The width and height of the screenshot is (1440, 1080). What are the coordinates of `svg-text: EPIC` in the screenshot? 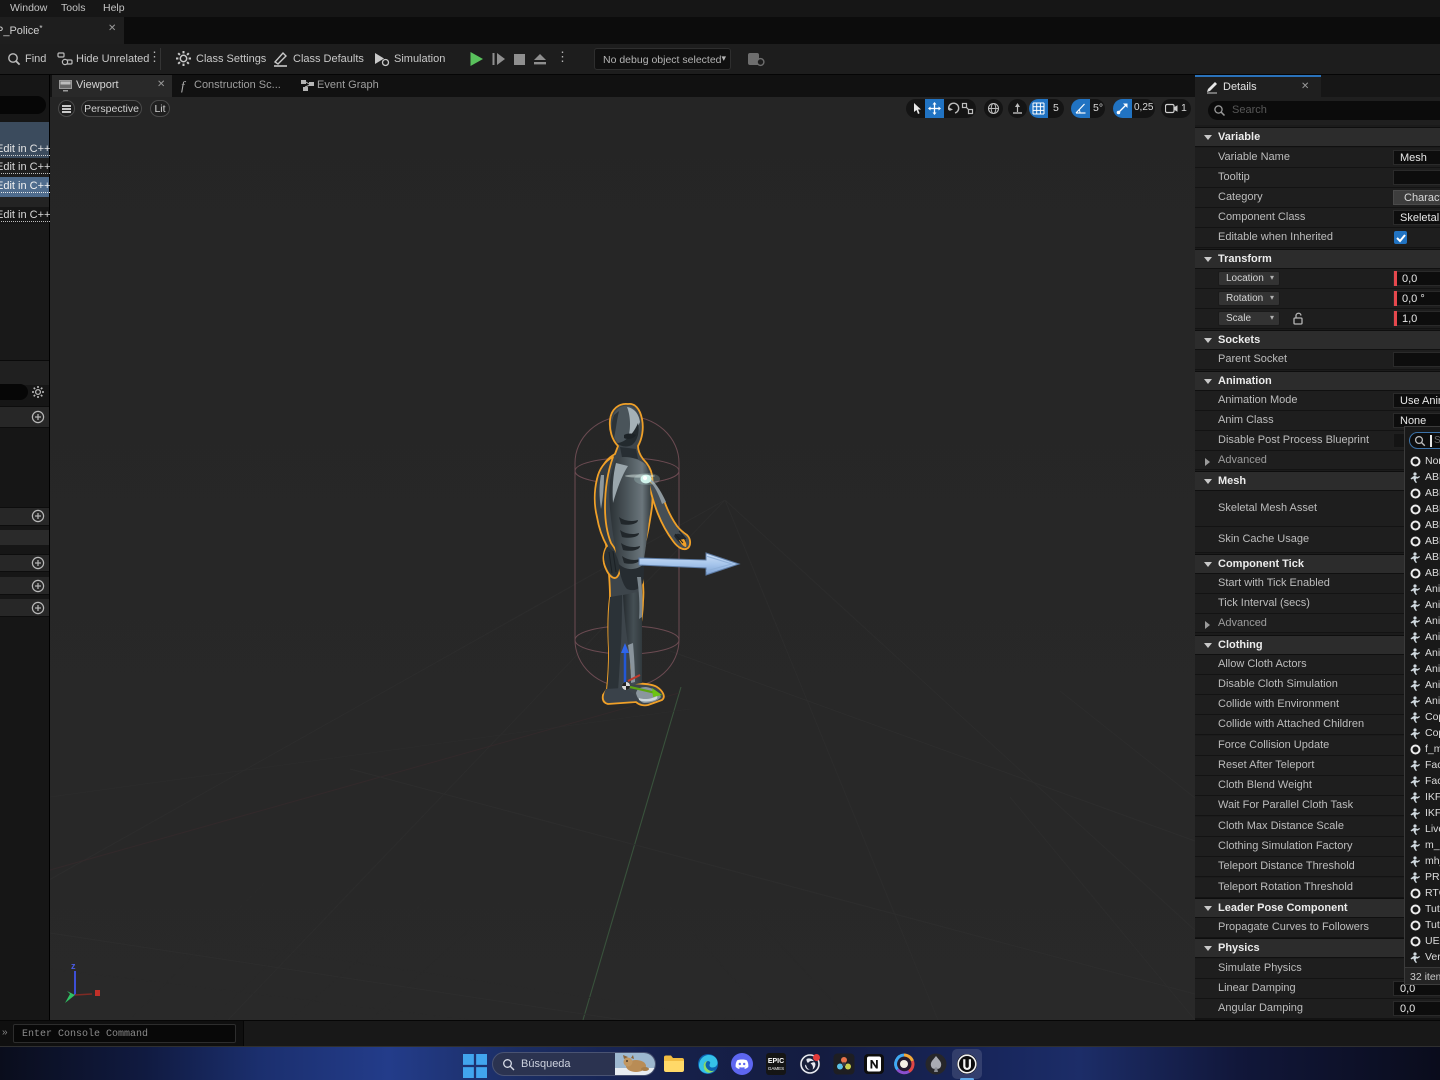 It's located at (776, 1061).